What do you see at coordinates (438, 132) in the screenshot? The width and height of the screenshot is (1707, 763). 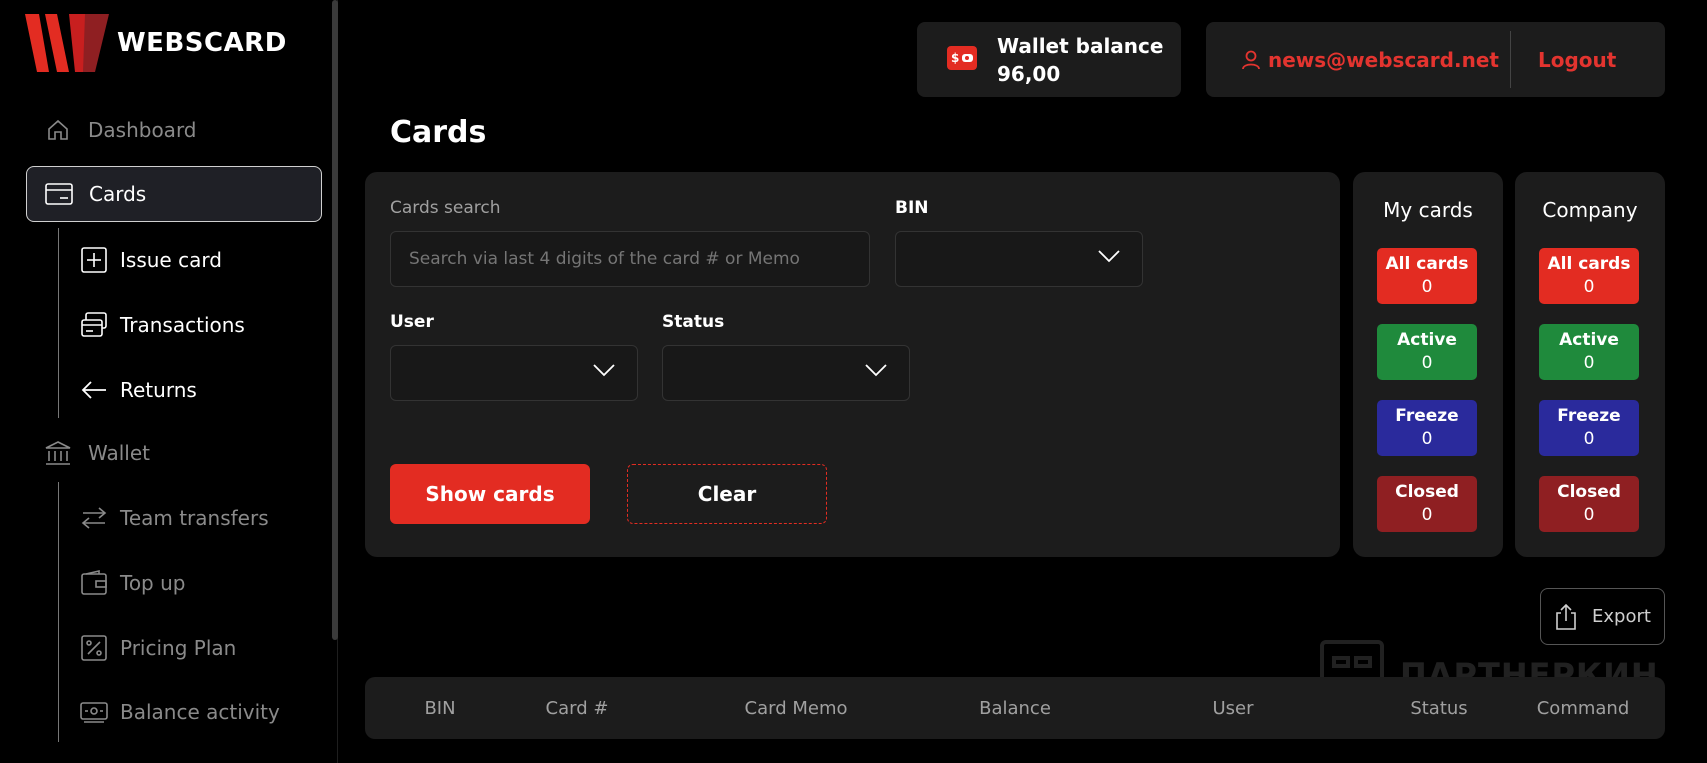 I see `page-title: Cards` at bounding box center [438, 132].